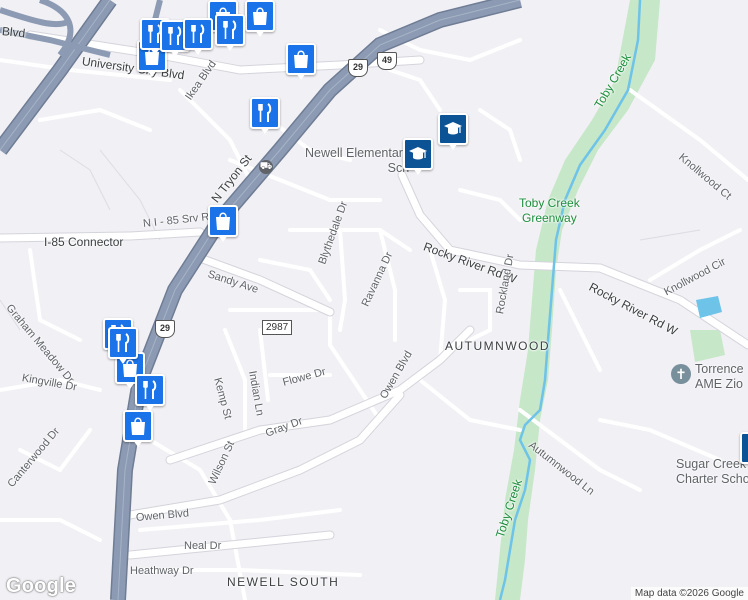 This screenshot has width=748, height=600. What do you see at coordinates (84, 242) in the screenshot?
I see `street-label-i85-connector: I-85 Connector` at bounding box center [84, 242].